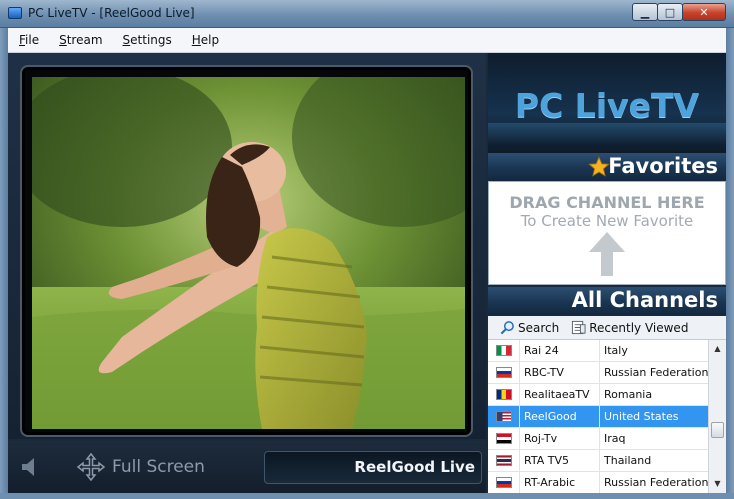 This screenshot has height=499, width=734. Describe the element at coordinates (607, 221) in the screenshot. I see `drop-hint-subtitle: To Create New Favorite` at that location.